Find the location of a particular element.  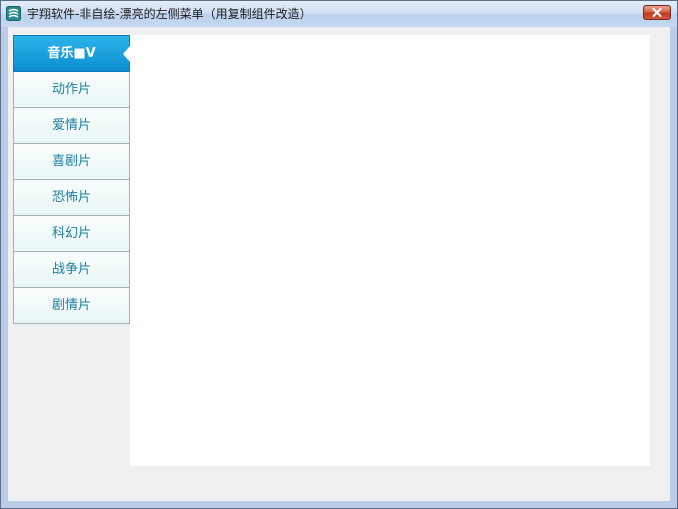

menu-item-label: 战争片 is located at coordinates (71, 269).